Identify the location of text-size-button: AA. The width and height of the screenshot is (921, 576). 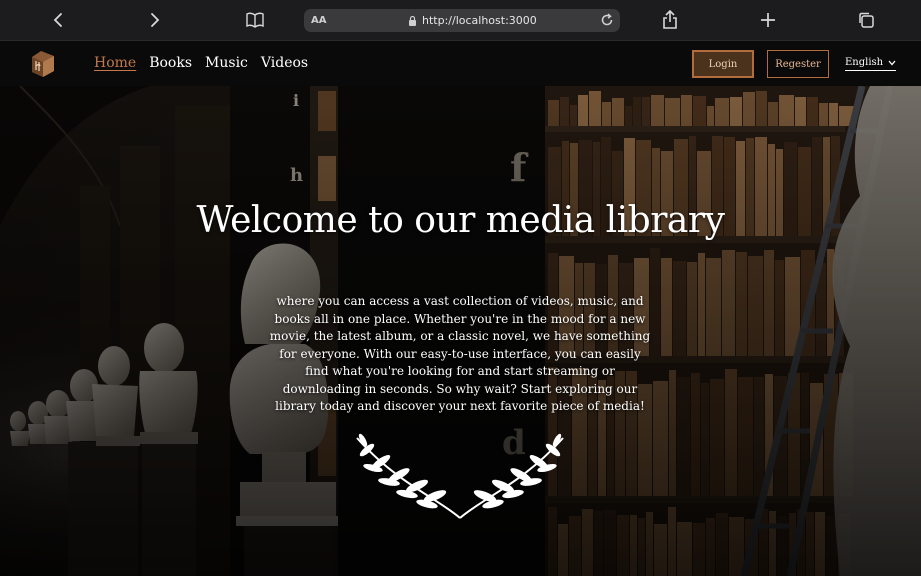
(318, 20).